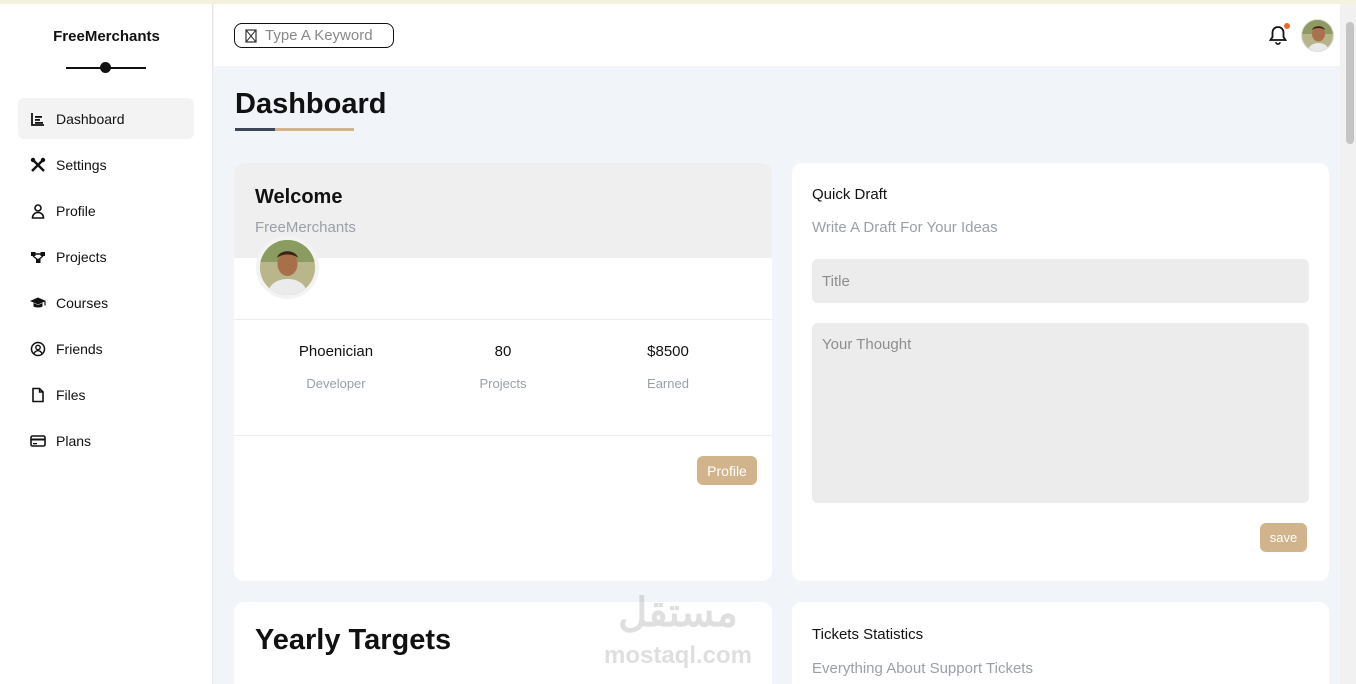 Image resolution: width=1356 pixels, height=684 pixels. I want to click on stat-value: Phoenician, so click(336, 351).